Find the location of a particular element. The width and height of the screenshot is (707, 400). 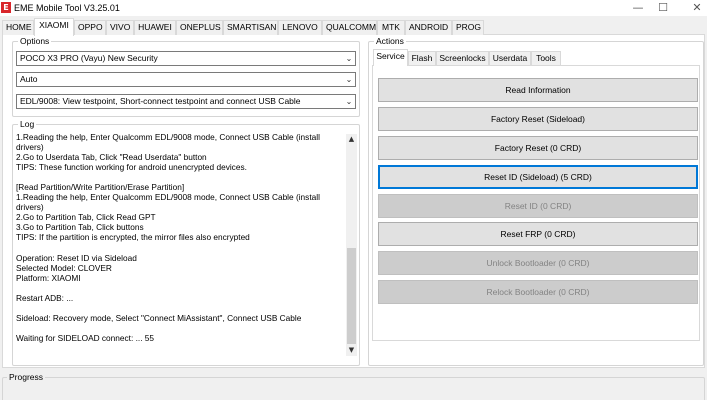

reset-id-button: Reset ID (0 CRD) is located at coordinates (538, 206).